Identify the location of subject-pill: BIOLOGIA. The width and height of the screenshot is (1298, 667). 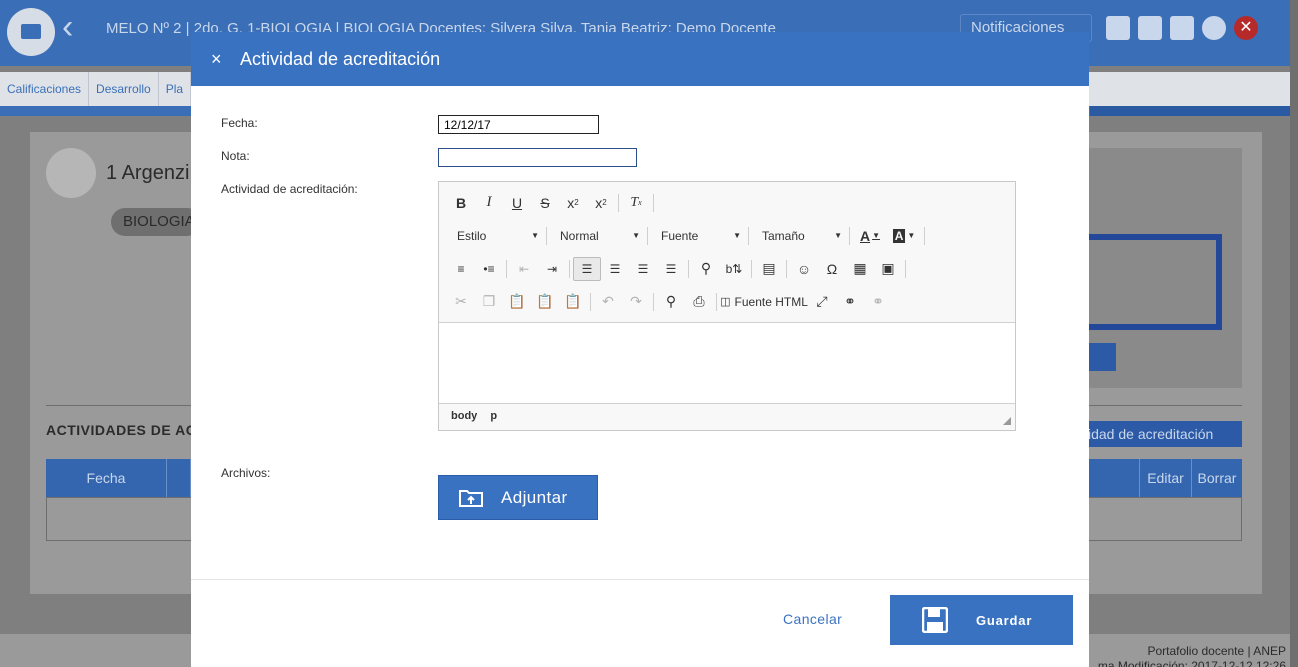
(156, 222).